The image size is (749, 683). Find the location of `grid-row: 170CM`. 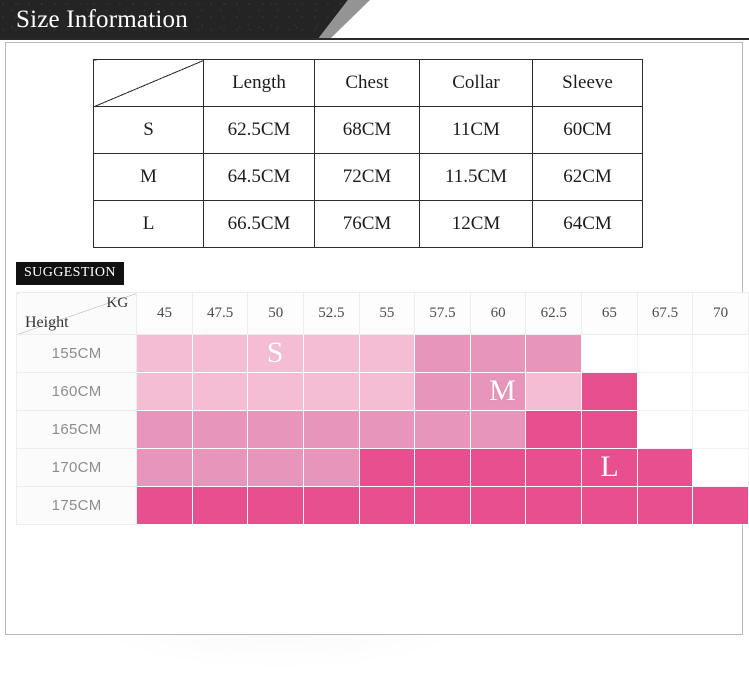

grid-row: 170CM is located at coordinates (382, 467).